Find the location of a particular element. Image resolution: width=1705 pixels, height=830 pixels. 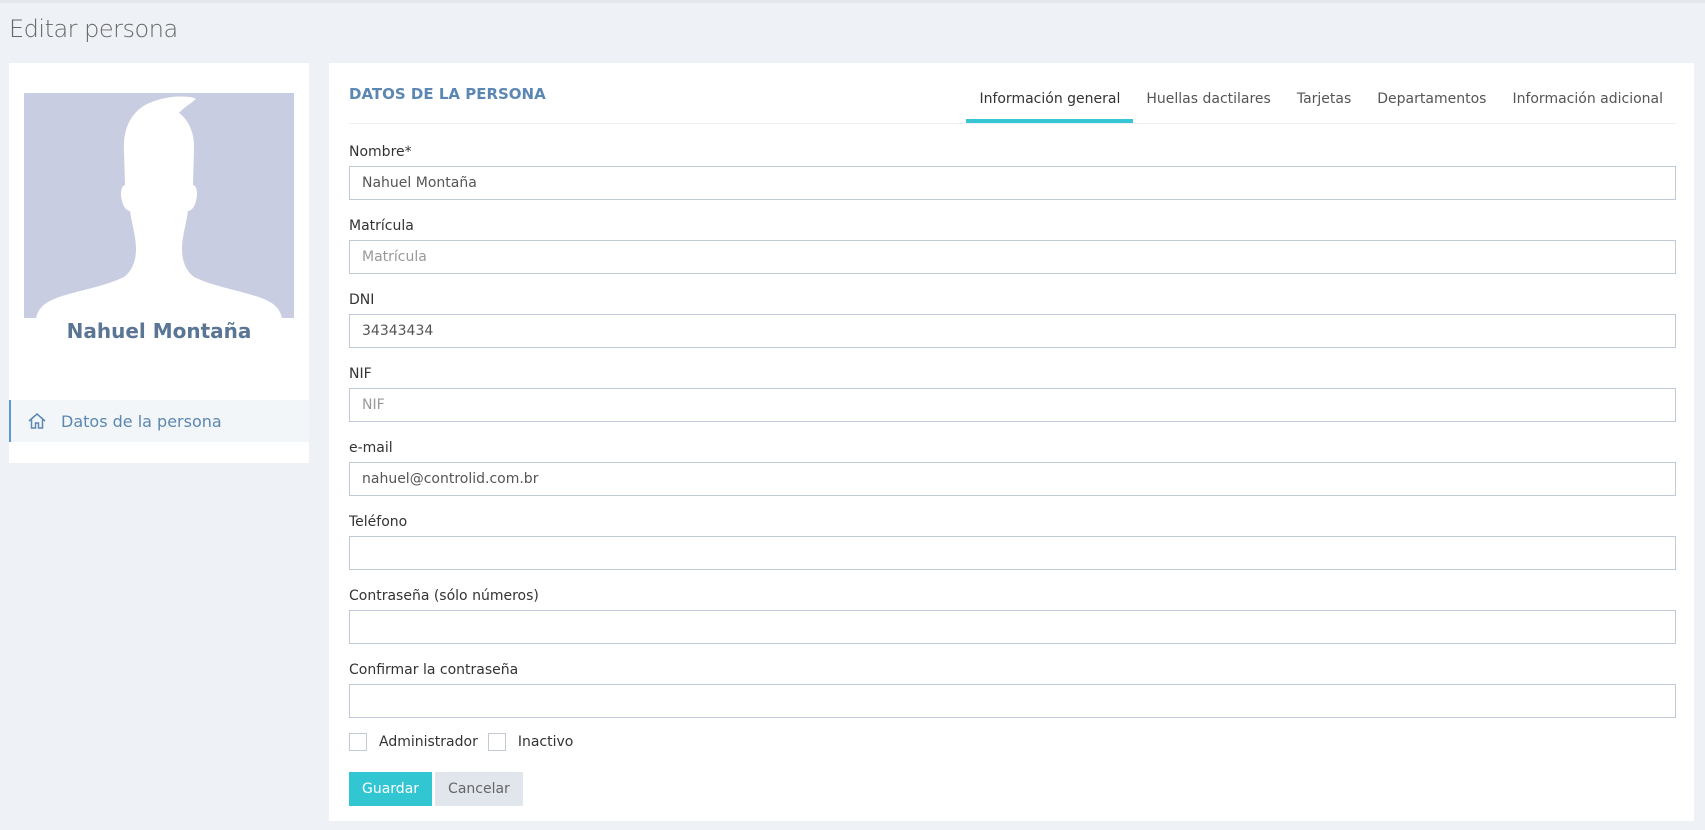

cancel-button: Cancelar is located at coordinates (479, 789).